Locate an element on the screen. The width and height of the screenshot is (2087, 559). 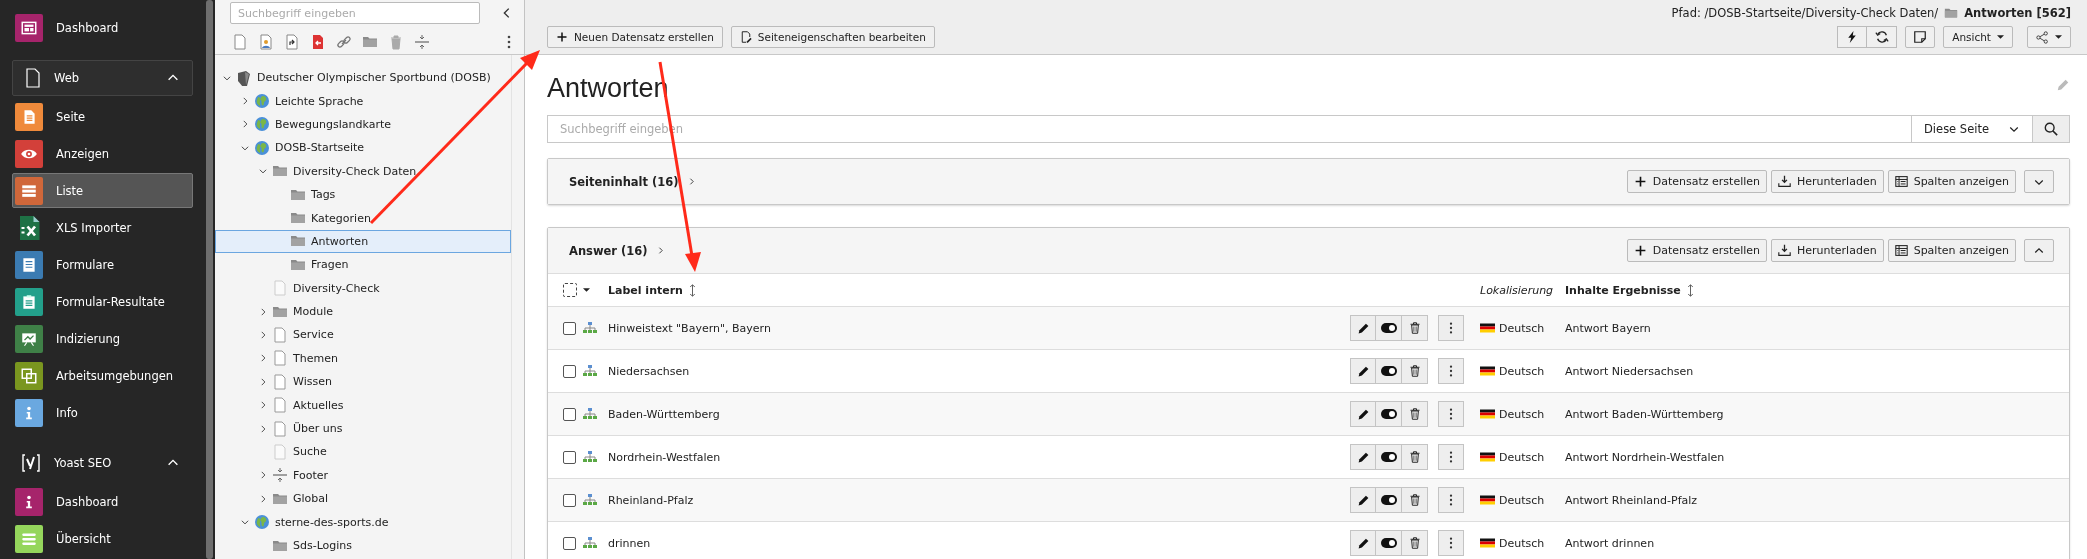
tree-item: Wissen is located at coordinates (363, 382).